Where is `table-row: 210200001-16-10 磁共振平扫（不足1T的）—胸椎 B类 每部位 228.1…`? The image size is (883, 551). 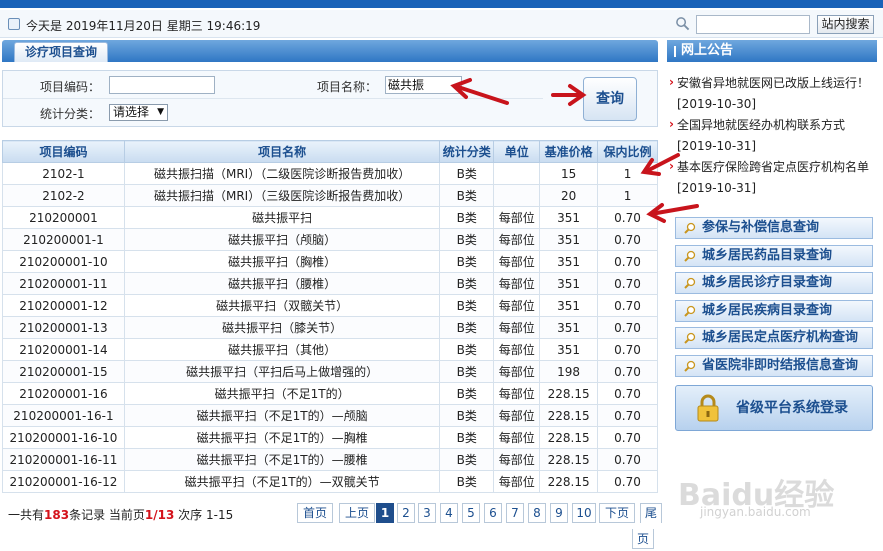
table-row: 210200001-16-10 磁共振平扫（不足1T的）—胸椎 B类 每部位 228.1… is located at coordinates (330, 437).